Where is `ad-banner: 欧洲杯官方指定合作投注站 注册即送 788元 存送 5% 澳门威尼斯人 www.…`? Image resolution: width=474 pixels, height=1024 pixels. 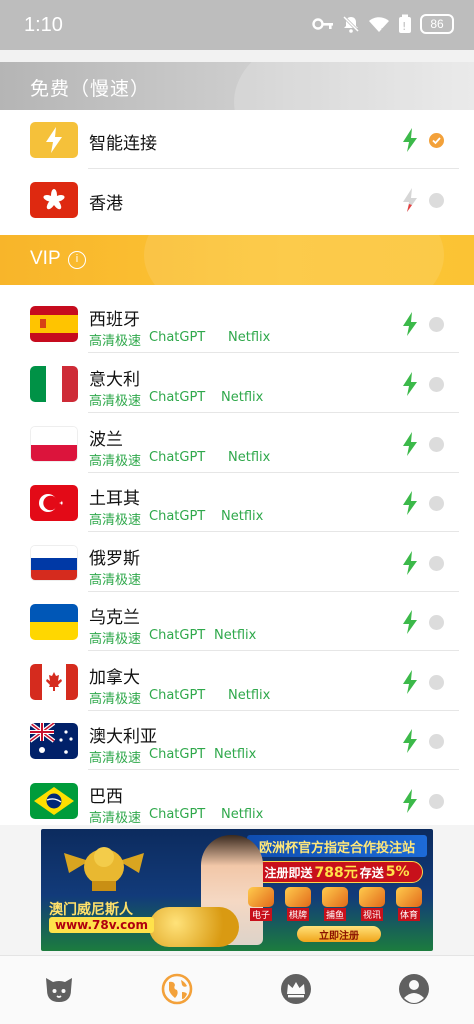
ad-banner: 欧洲杯官方指定合作投注站 注册即送 788元 存送 5% 澳门威尼斯人 www.… is located at coordinates (237, 890).